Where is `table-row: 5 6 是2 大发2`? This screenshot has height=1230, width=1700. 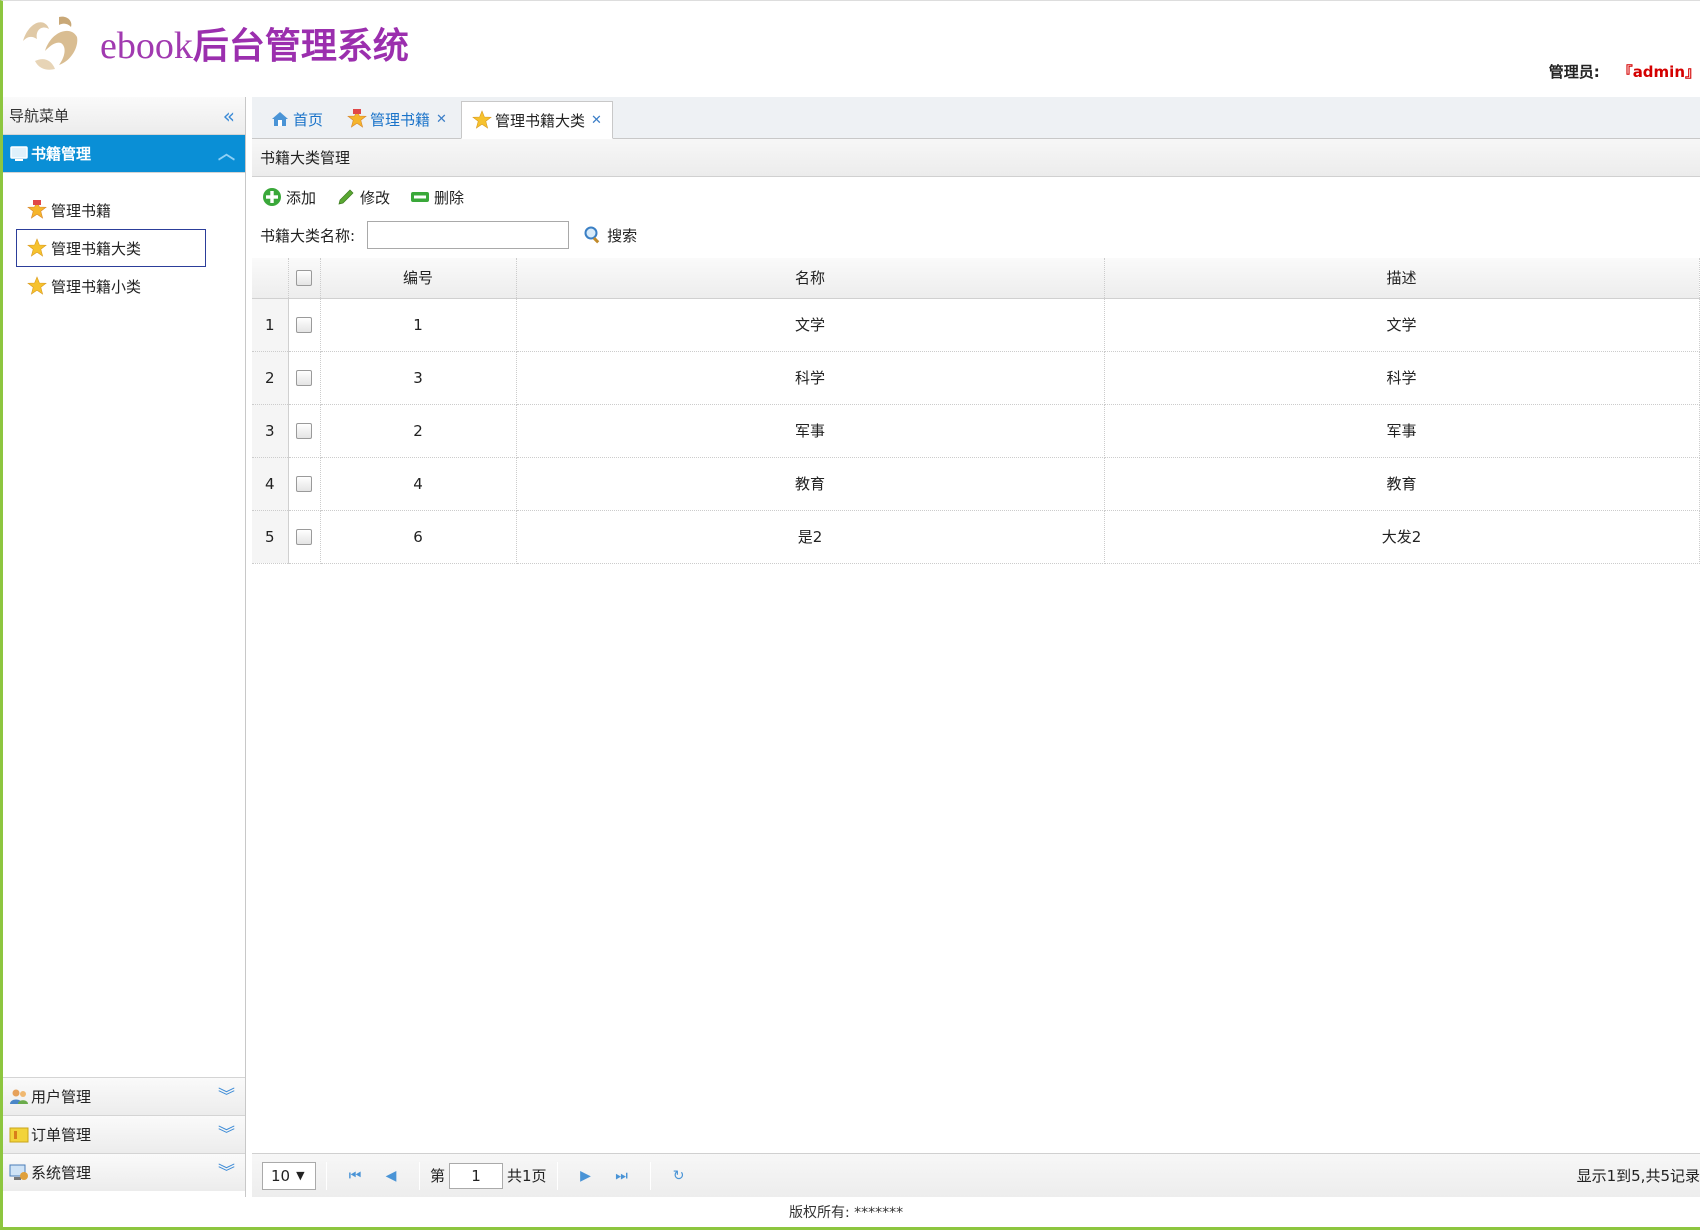
table-row: 5 6 是2 大发2 is located at coordinates (976, 537).